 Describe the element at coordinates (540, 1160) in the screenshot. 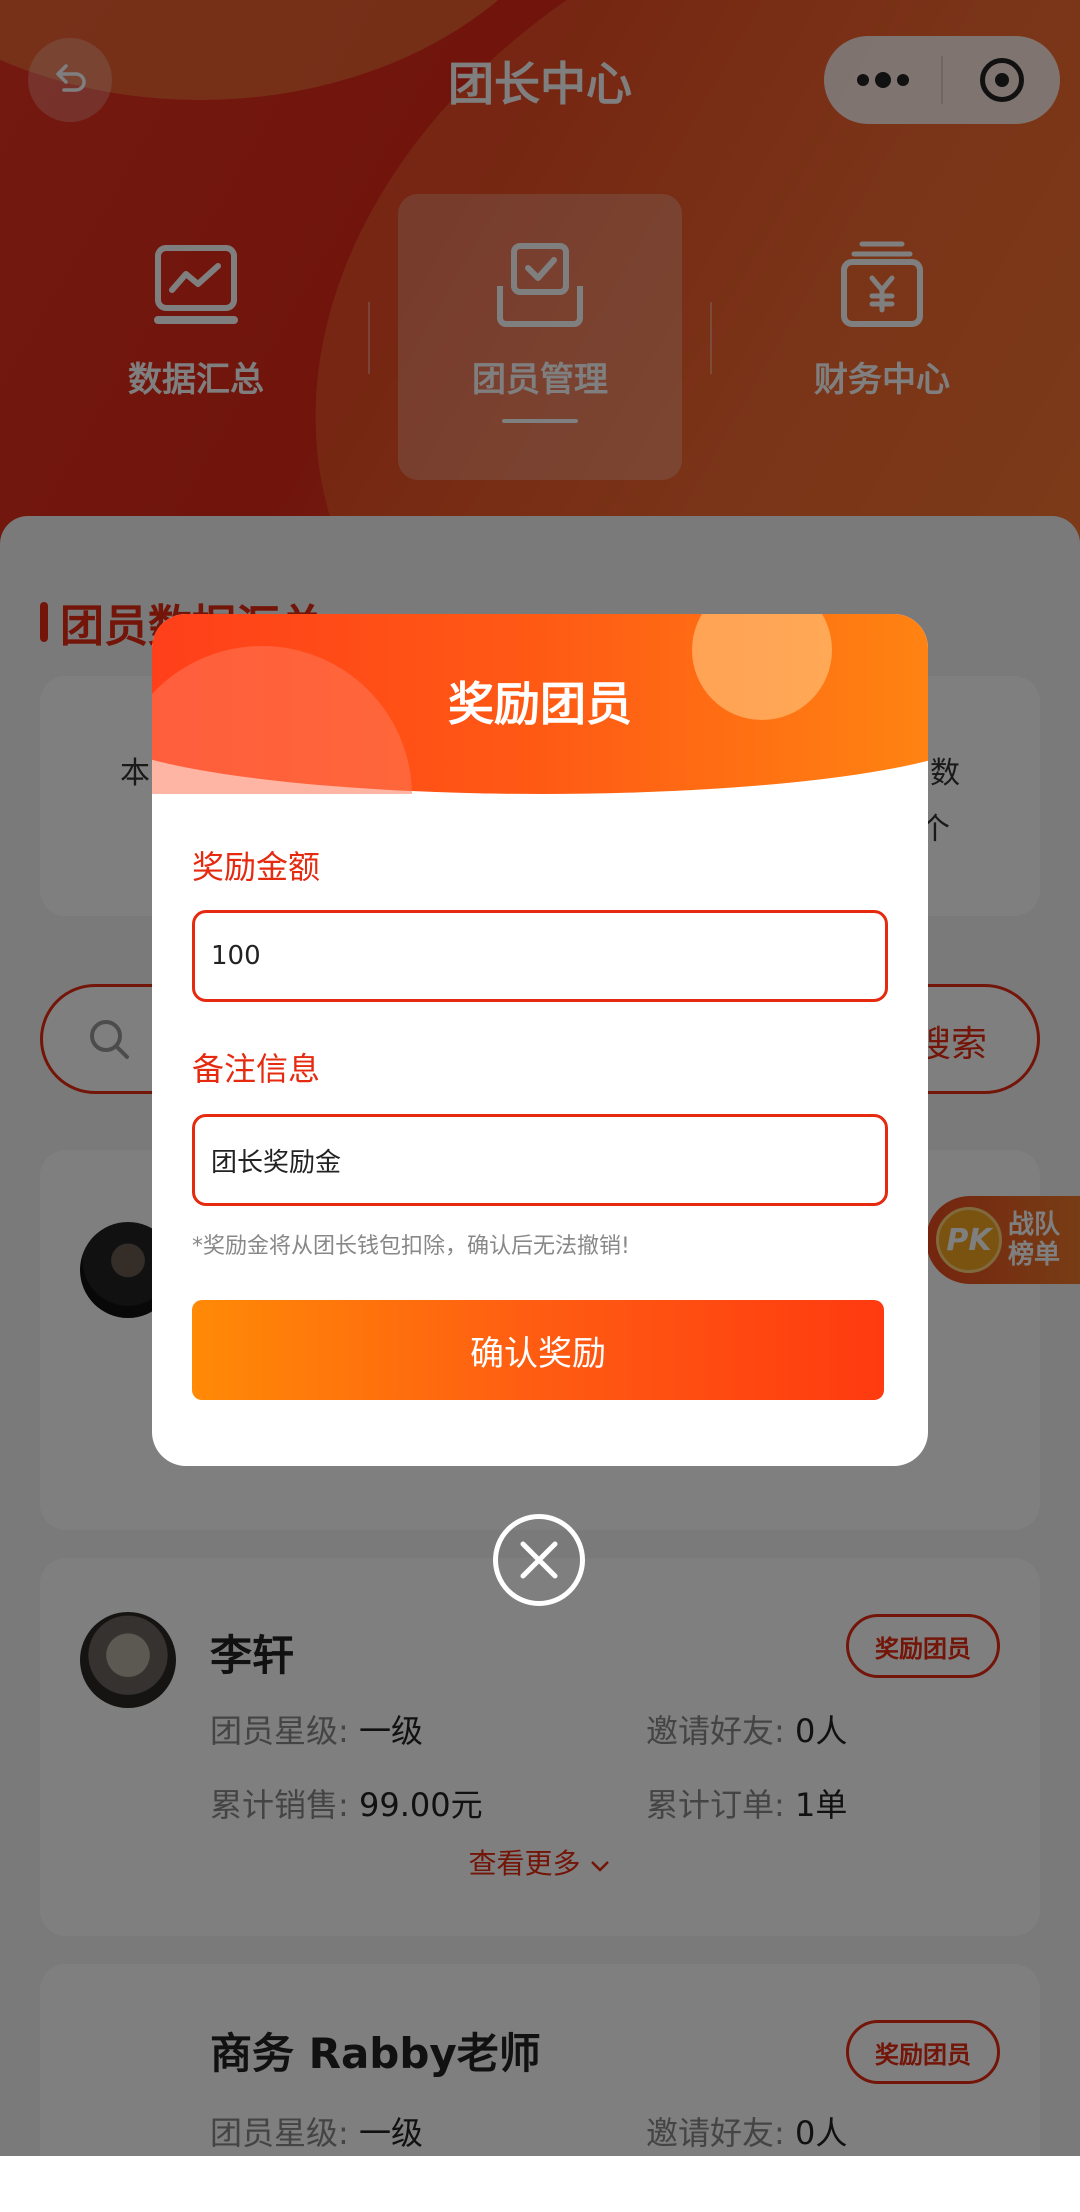

I see `remark-input: 团长奖励金` at that location.